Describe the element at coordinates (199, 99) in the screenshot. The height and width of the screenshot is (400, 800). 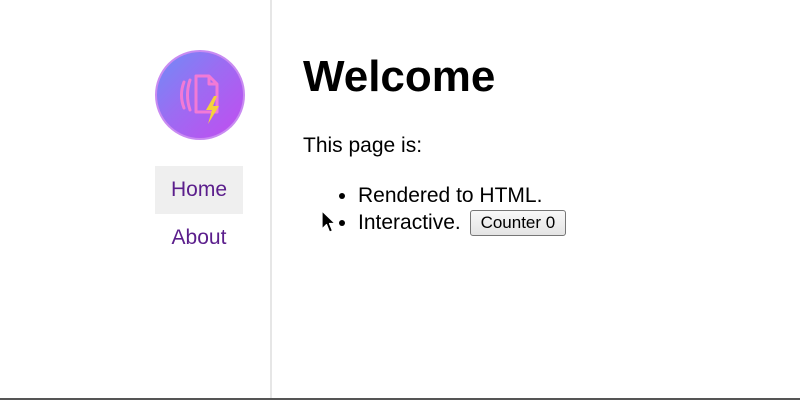
I see `document-lightning-icon` at that location.